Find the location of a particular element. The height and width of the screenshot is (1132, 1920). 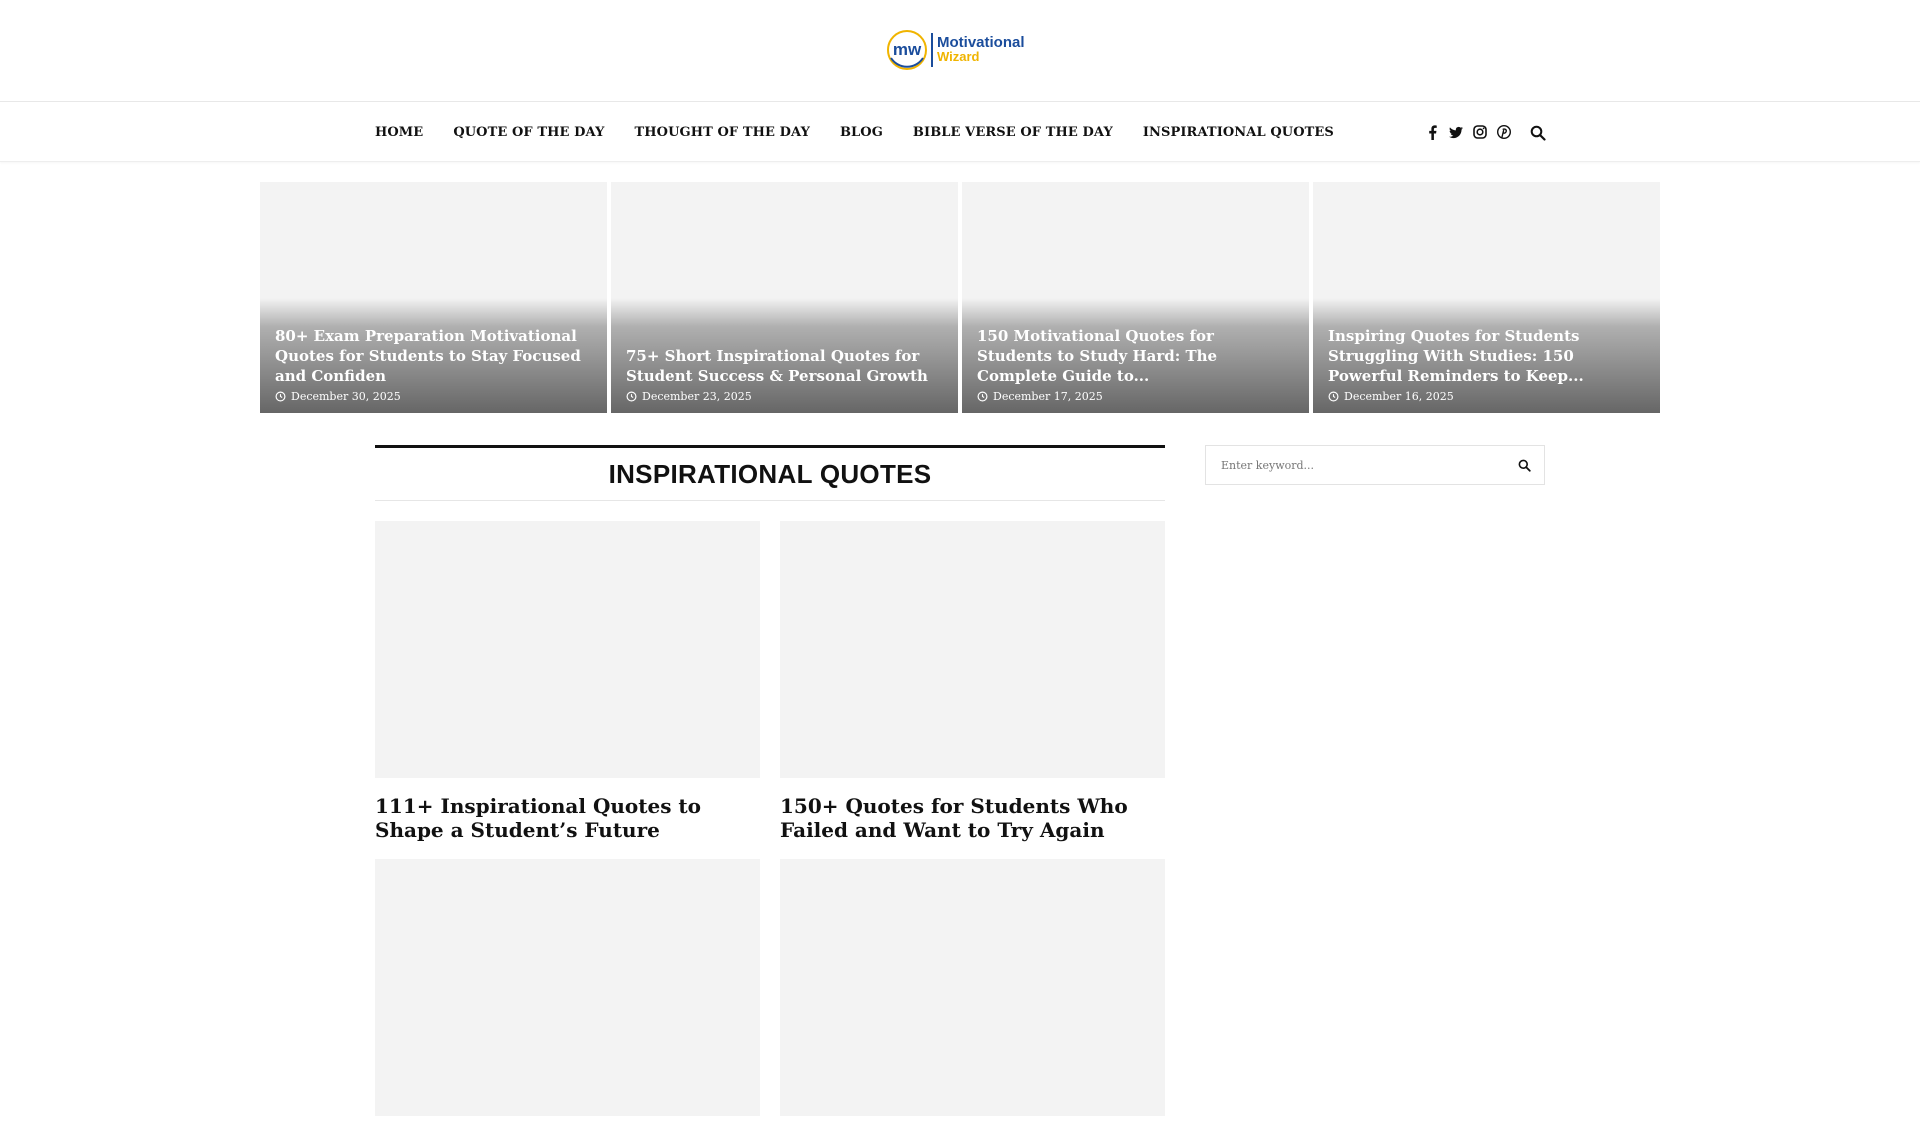

site-logo: mw Motivational Wizard is located at coordinates (955, 50).